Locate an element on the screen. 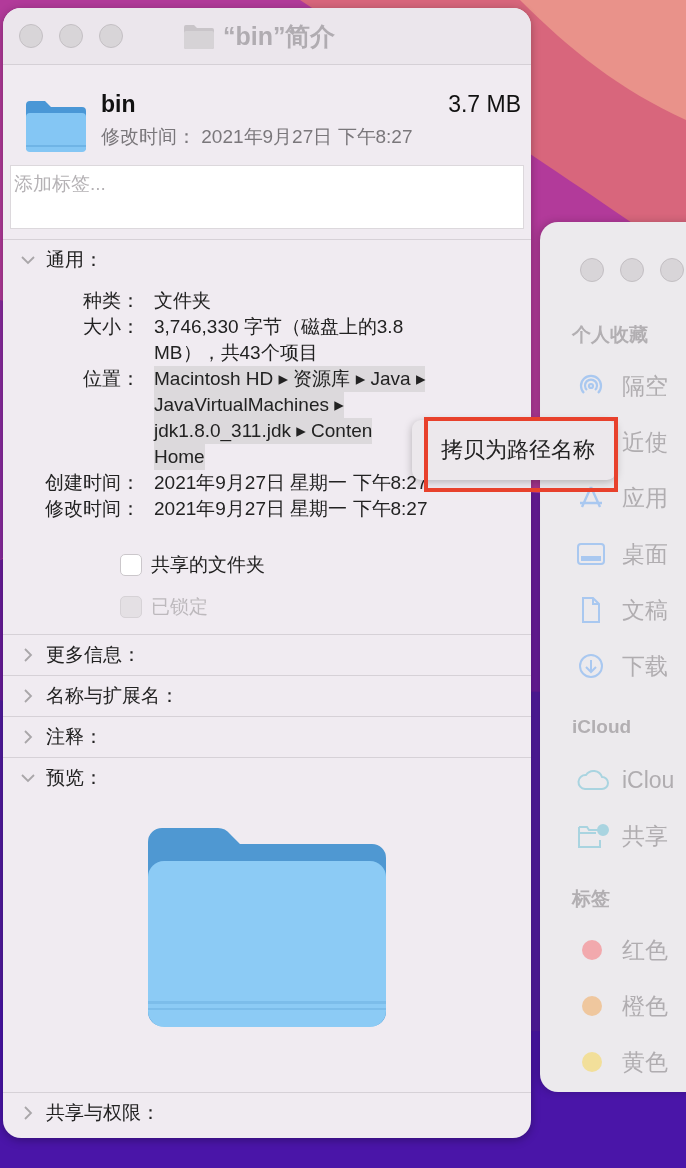 This screenshot has height=1168, width=686. sidebar-item: 共享 is located at coordinates (645, 836).